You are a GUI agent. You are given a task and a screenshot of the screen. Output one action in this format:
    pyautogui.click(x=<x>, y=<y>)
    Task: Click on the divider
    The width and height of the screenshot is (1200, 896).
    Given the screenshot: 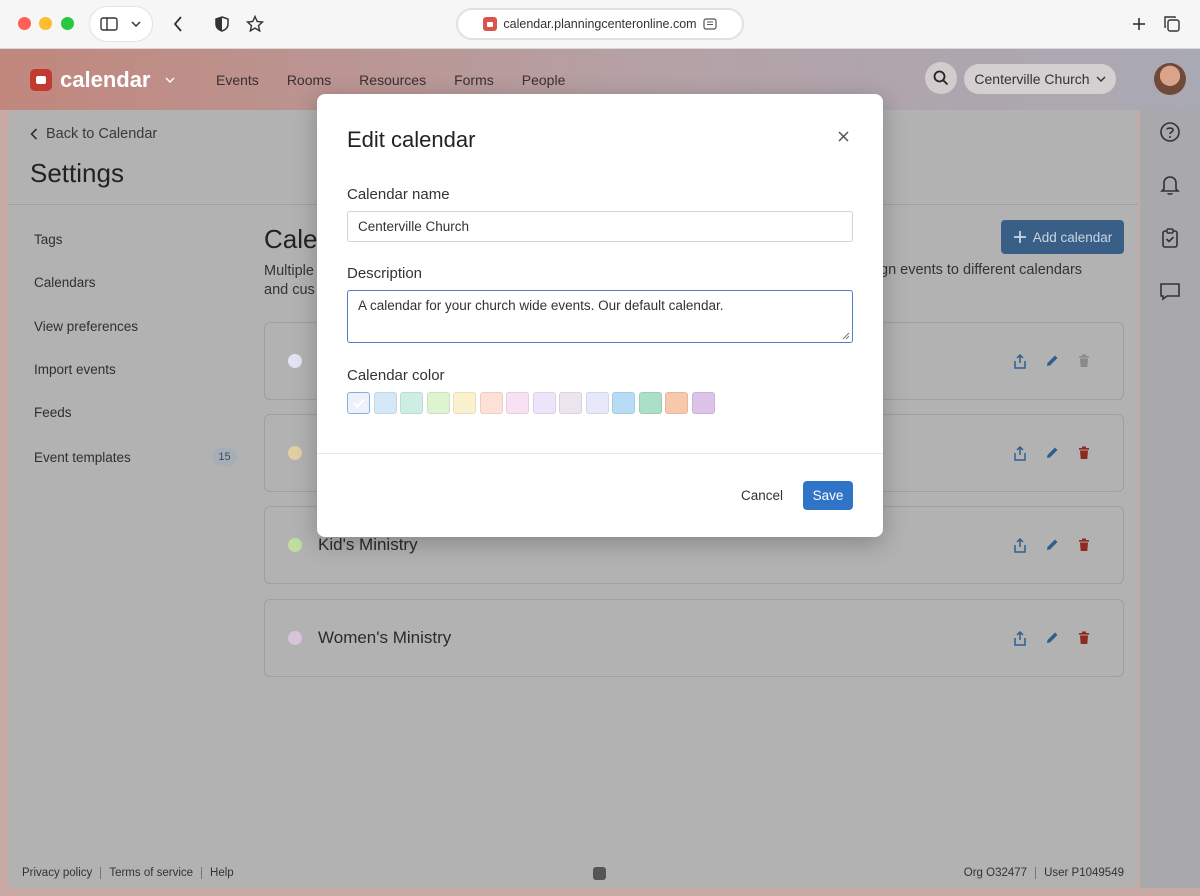 What is the action you would take?
    pyautogui.click(x=600, y=453)
    